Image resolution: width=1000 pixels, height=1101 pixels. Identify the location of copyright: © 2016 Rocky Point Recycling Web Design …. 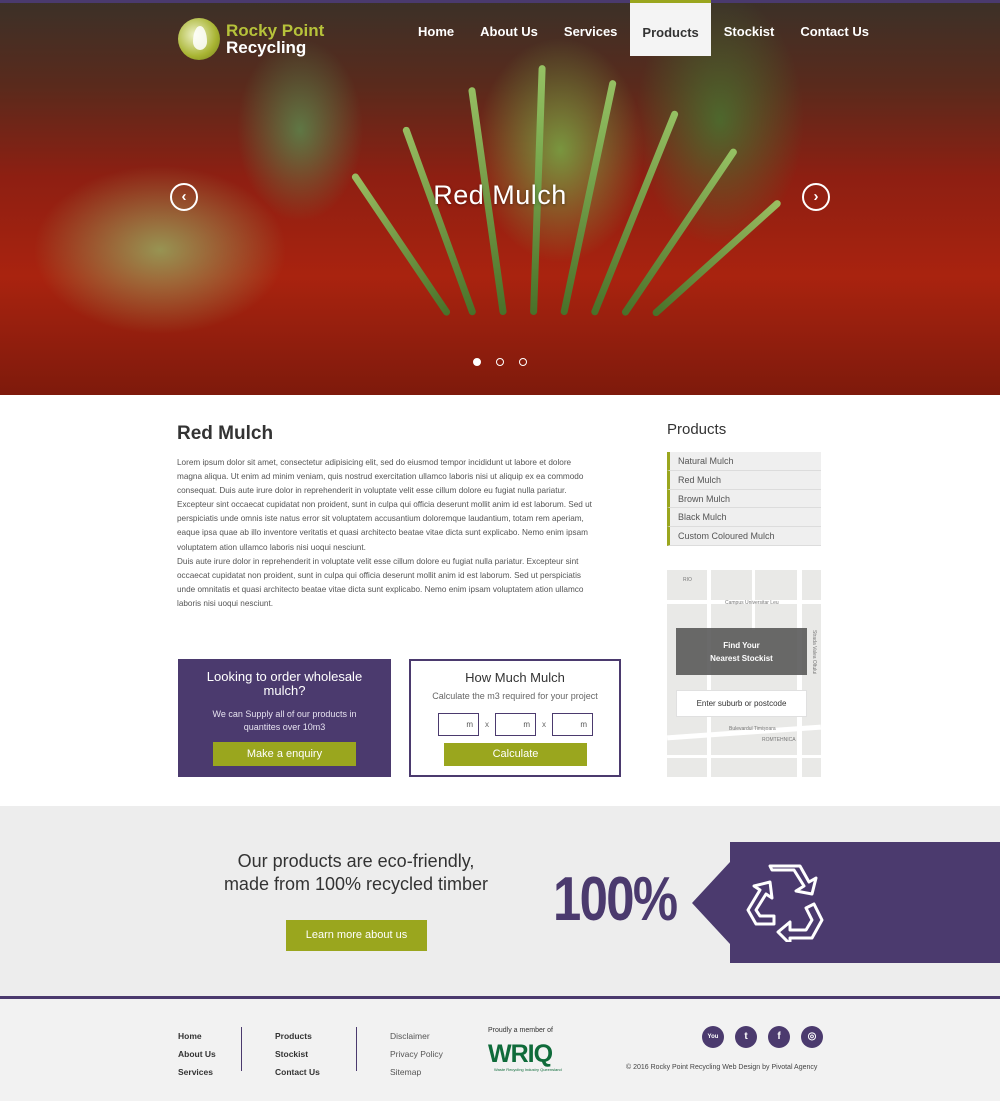
(722, 1067).